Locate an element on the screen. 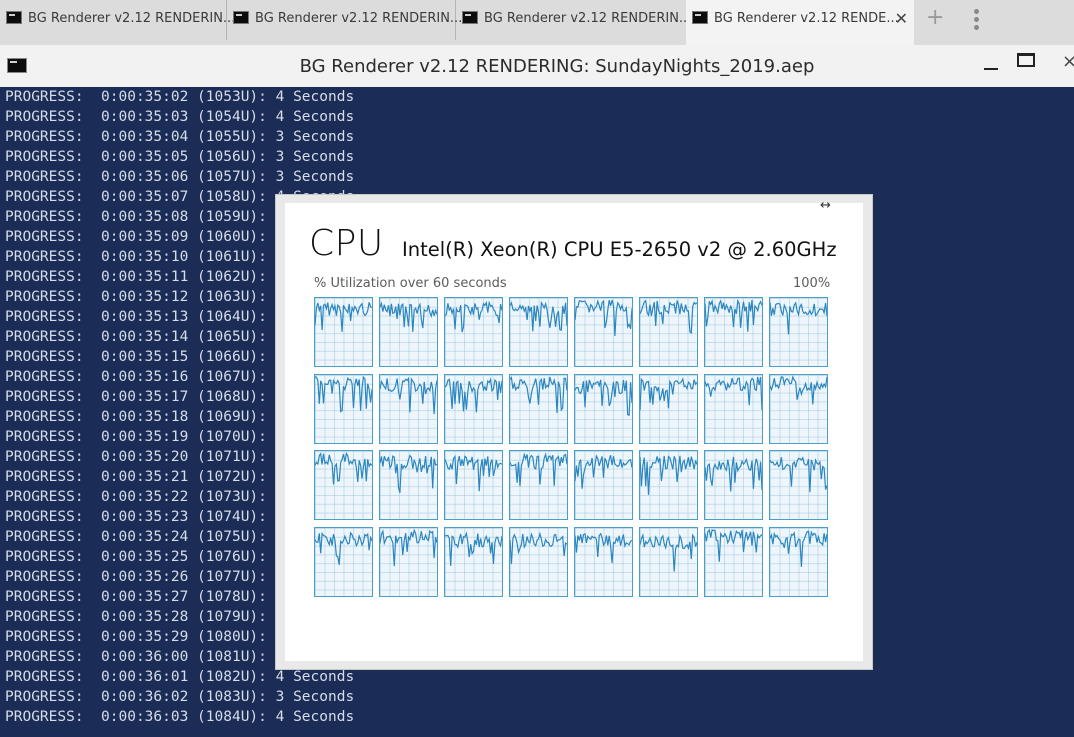 Image resolution: width=1074 pixels, height=737 pixels. console-line: PROGRESS: 0:00:35:14 (1065U): is located at coordinates (136, 337).